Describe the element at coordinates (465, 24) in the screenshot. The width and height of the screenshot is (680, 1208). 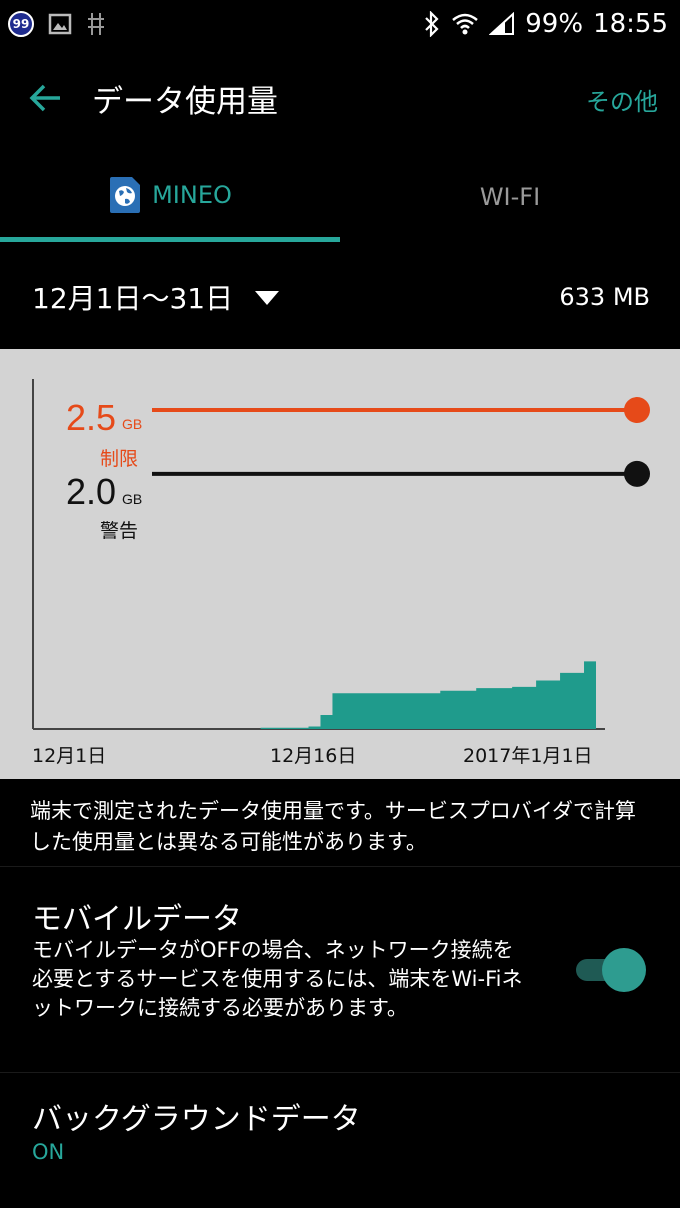
I see `wifi-icon` at that location.